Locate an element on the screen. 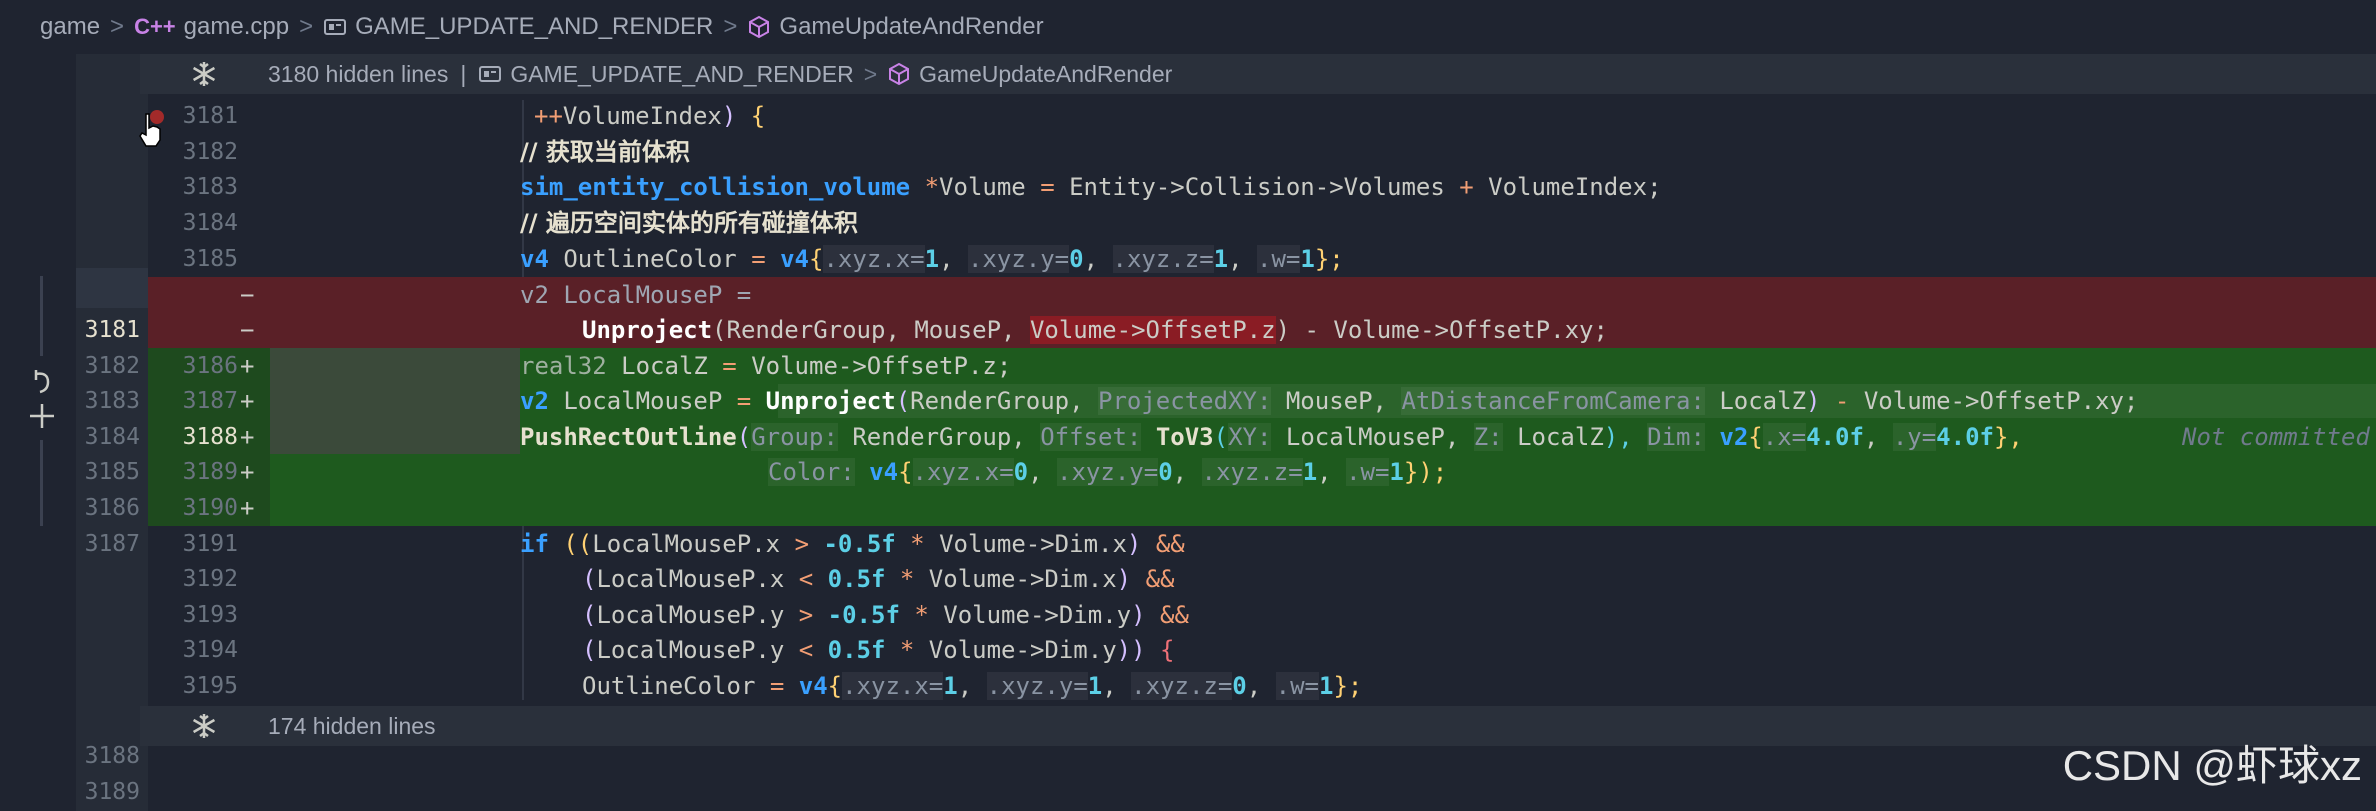  line-number-new: 3181 is located at coordinates (210, 116).